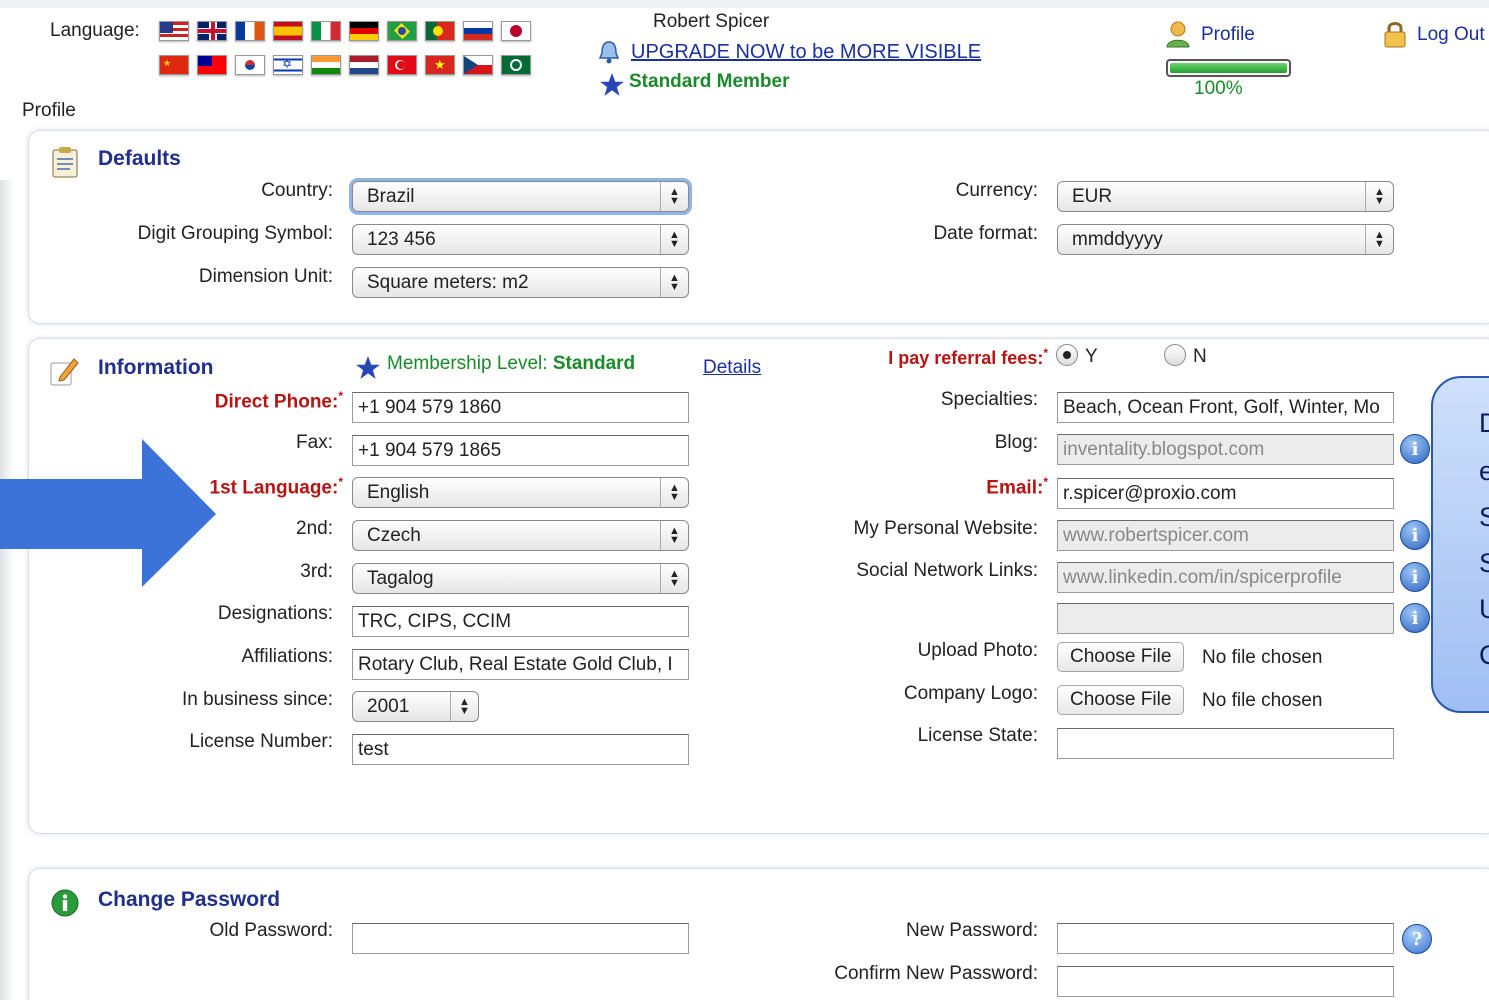 The width and height of the screenshot is (1489, 1000). Describe the element at coordinates (276, 487) in the screenshot. I see `first-language-label: 1st Language:*` at that location.